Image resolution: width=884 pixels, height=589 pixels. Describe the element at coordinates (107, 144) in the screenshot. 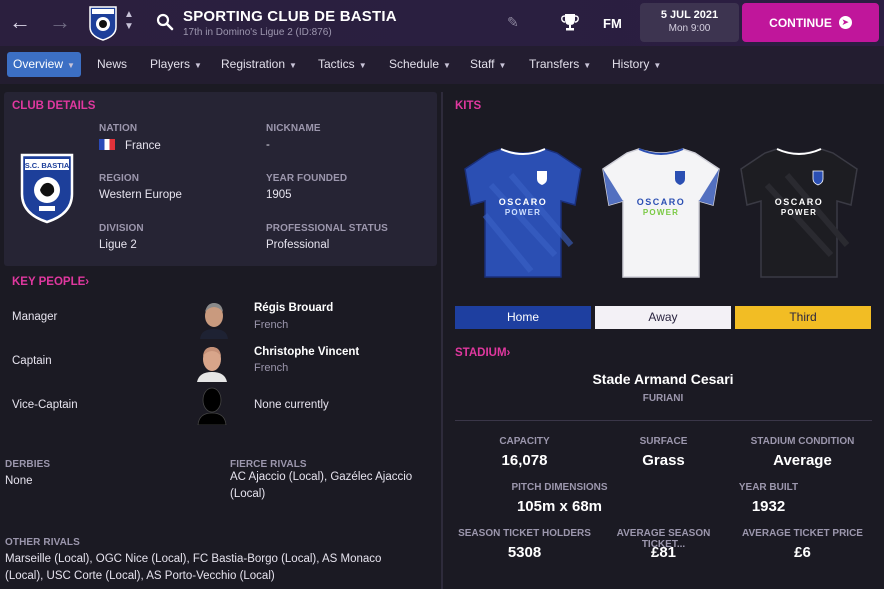

I see `france-flag-icon` at that location.